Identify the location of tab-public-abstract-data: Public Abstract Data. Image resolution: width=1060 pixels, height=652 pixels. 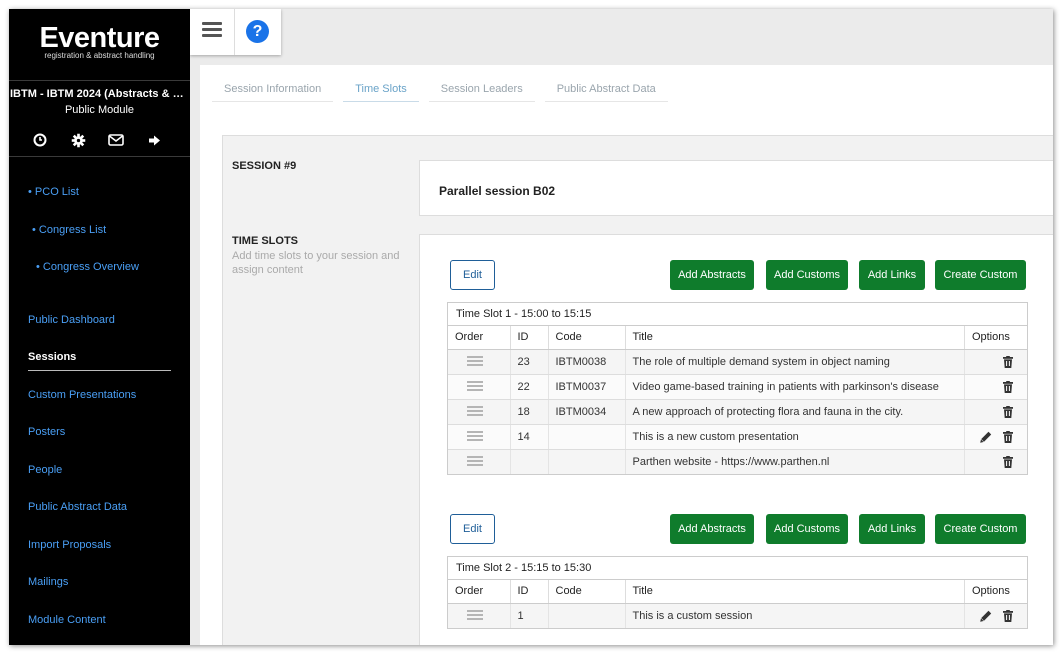
(606, 90).